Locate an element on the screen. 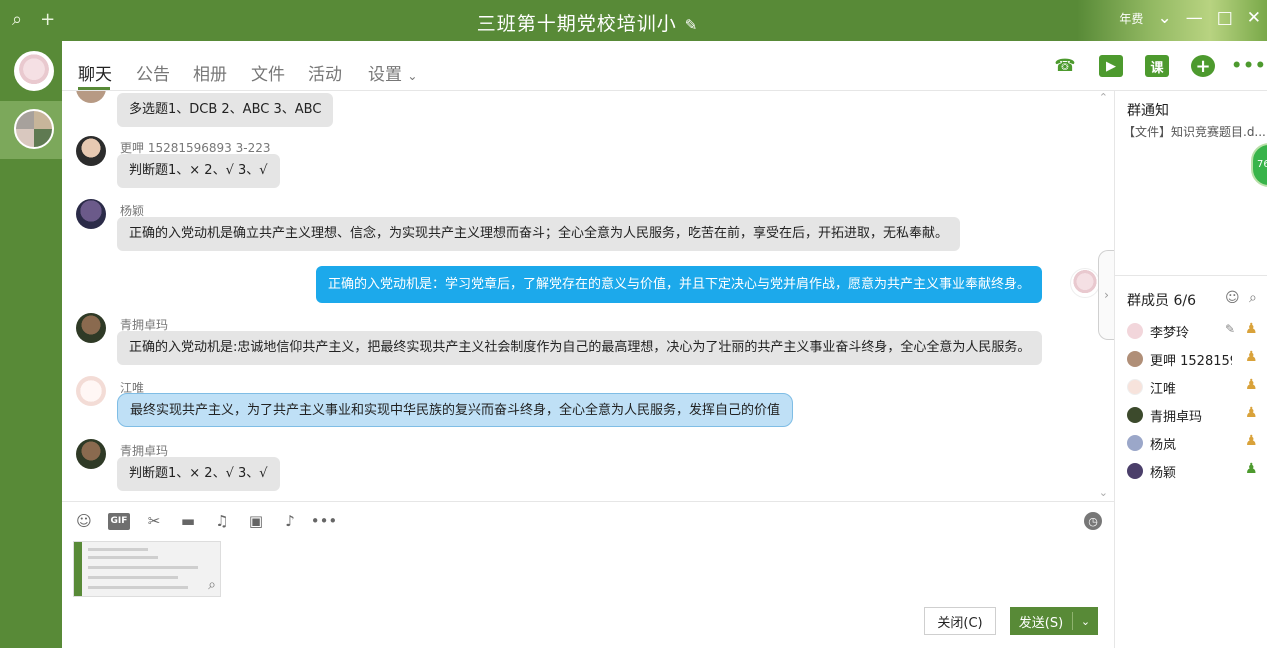  image-icon: ▣ is located at coordinates (256, 521).